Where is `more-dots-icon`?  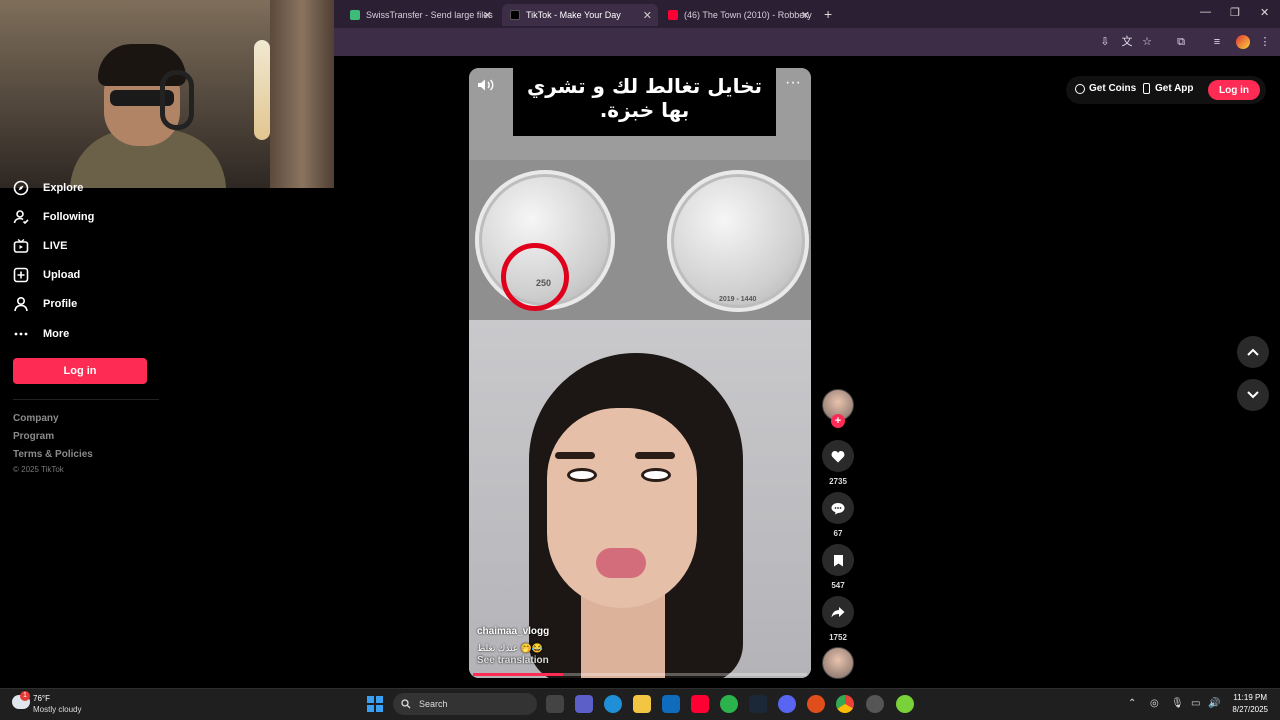 more-dots-icon is located at coordinates (21, 334).